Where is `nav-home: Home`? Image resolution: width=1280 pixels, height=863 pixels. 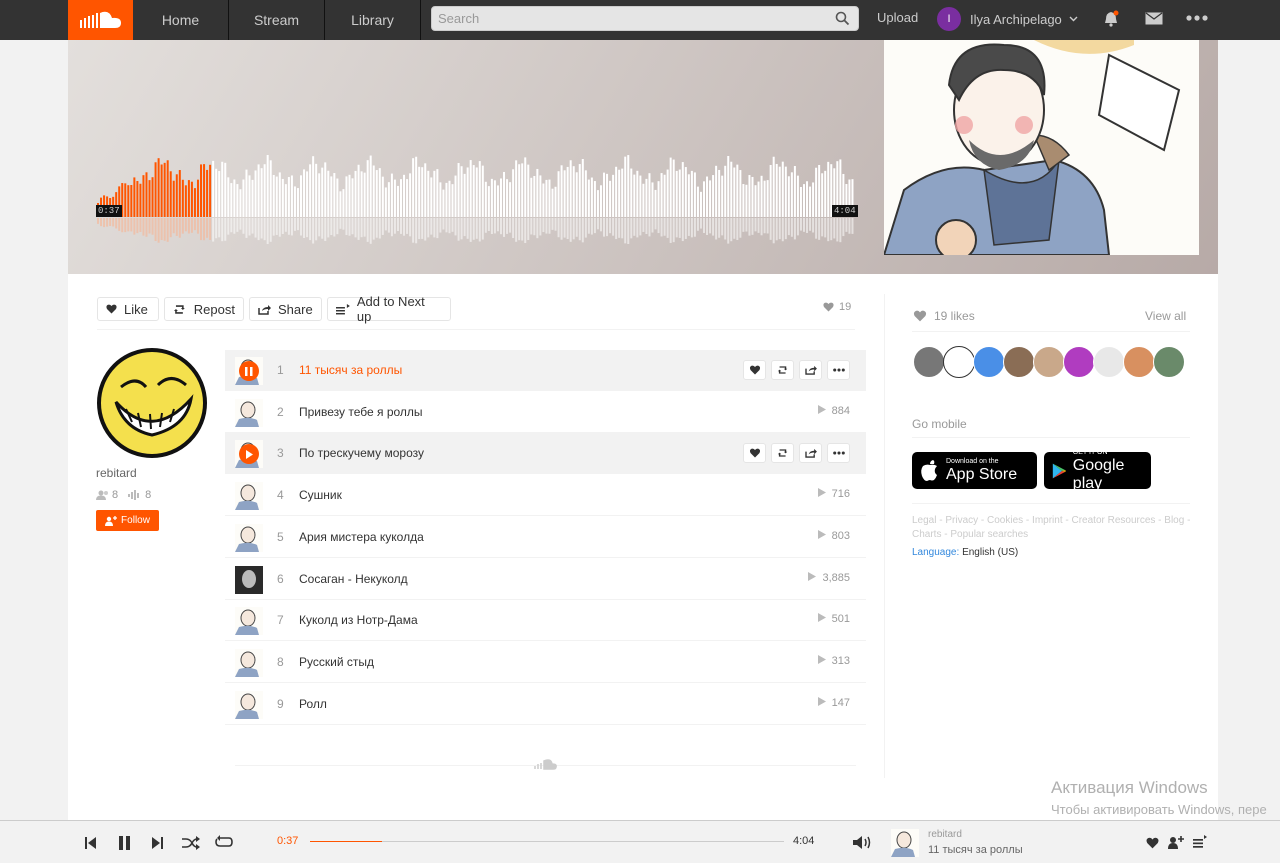
nav-home: Home is located at coordinates (181, 20).